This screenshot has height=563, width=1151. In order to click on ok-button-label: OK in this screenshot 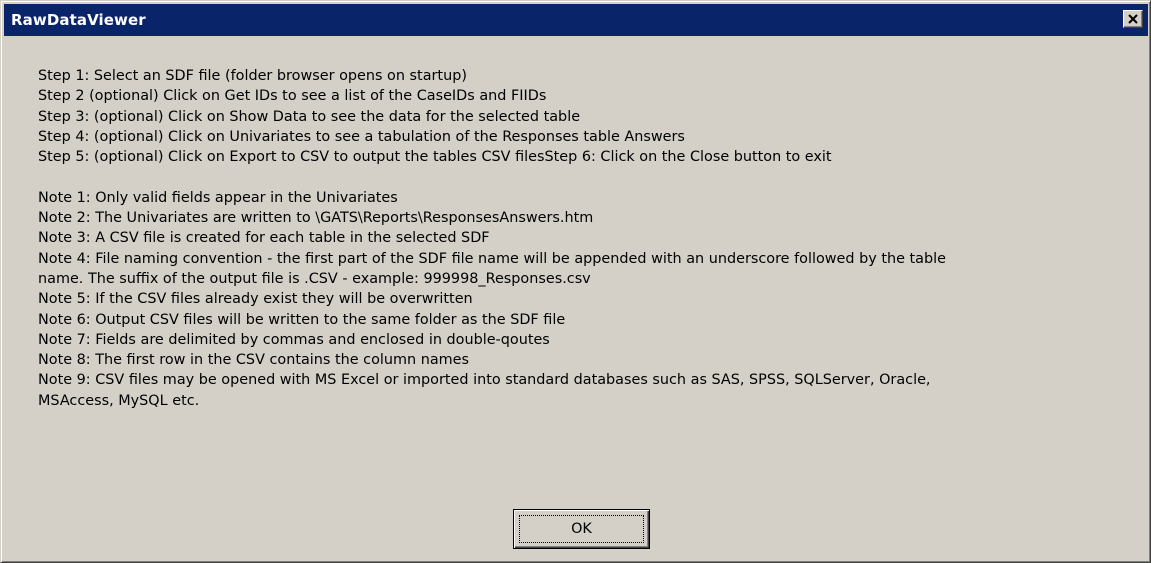, I will do `click(581, 529)`.